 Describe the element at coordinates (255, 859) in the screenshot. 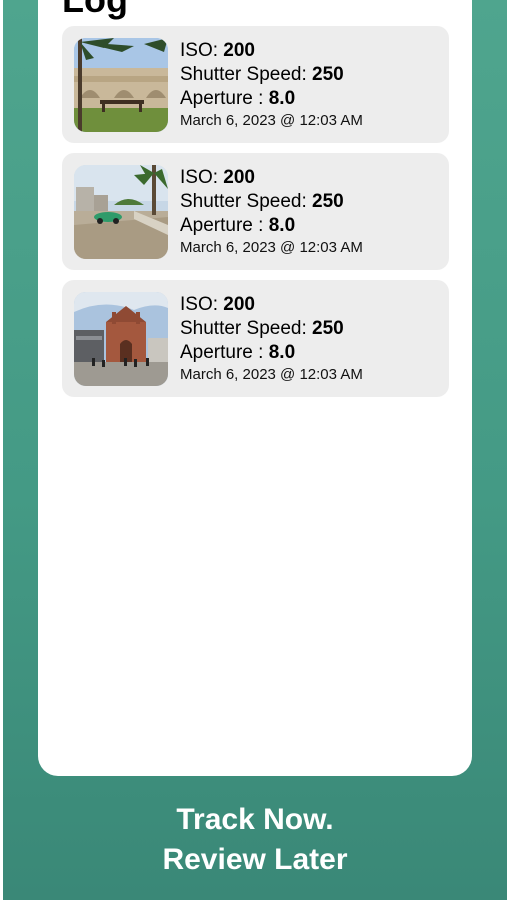

I see `tagline-line-2: Review Later` at that location.